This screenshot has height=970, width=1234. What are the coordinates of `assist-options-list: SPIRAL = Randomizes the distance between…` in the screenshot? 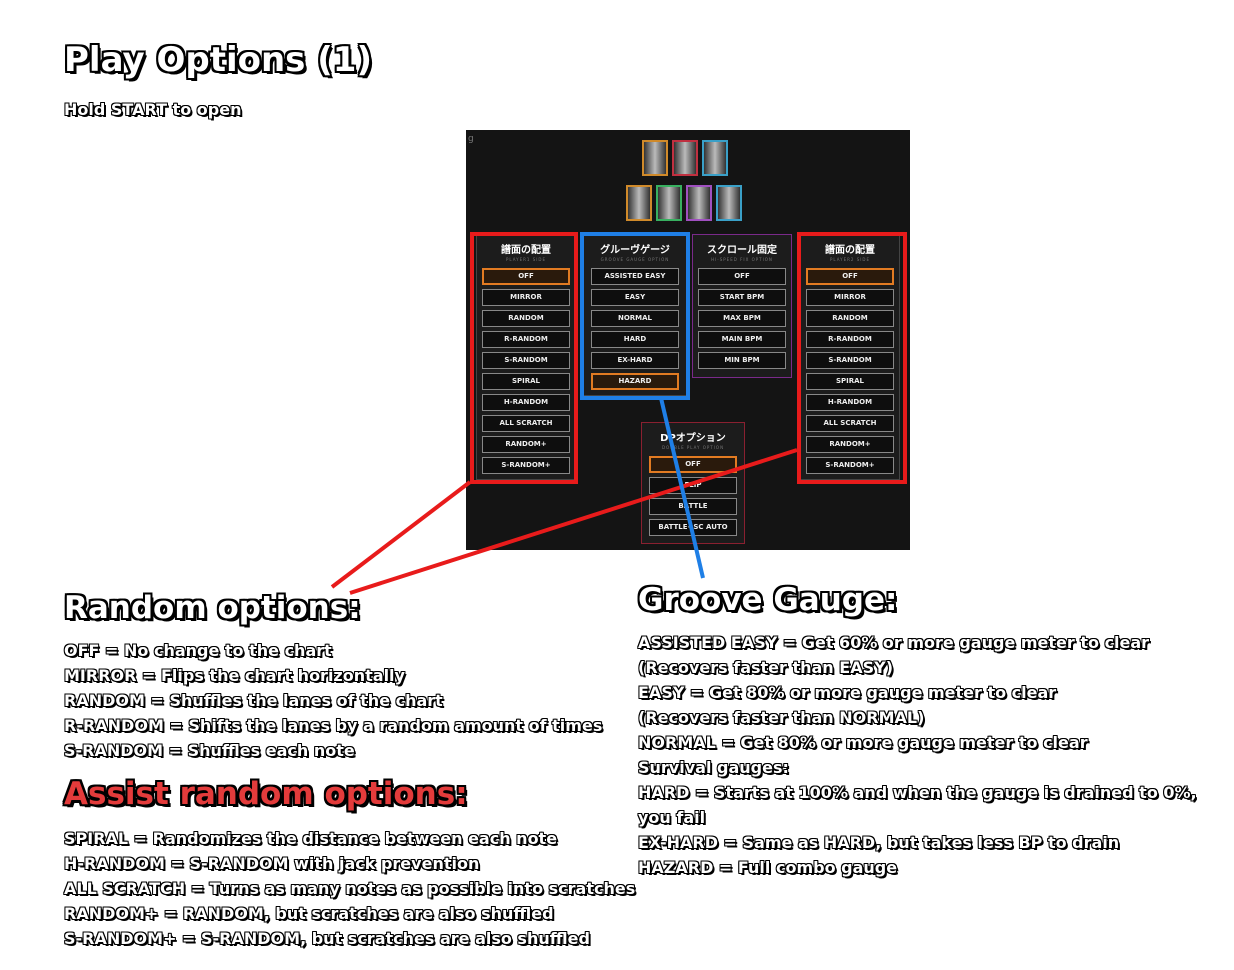 It's located at (349, 888).